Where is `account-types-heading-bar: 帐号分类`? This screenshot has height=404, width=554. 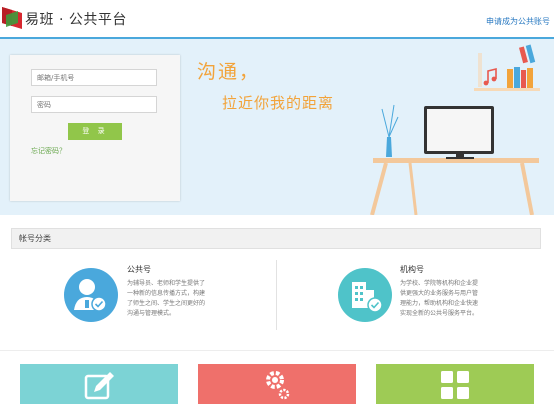
account-types-heading-bar: 帐号分类 is located at coordinates (276, 238).